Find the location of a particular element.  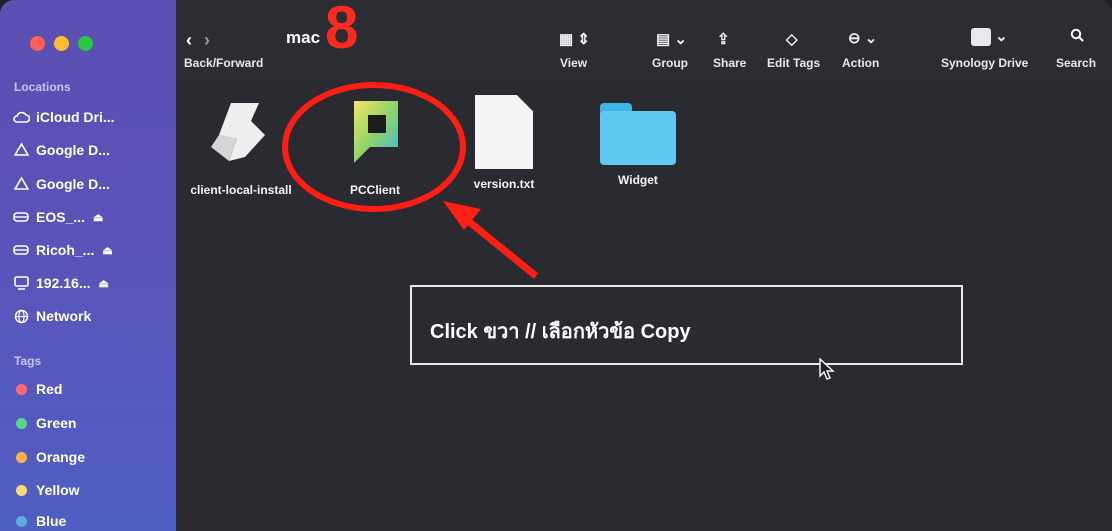

pointer-arrow is located at coordinates (491, 240).